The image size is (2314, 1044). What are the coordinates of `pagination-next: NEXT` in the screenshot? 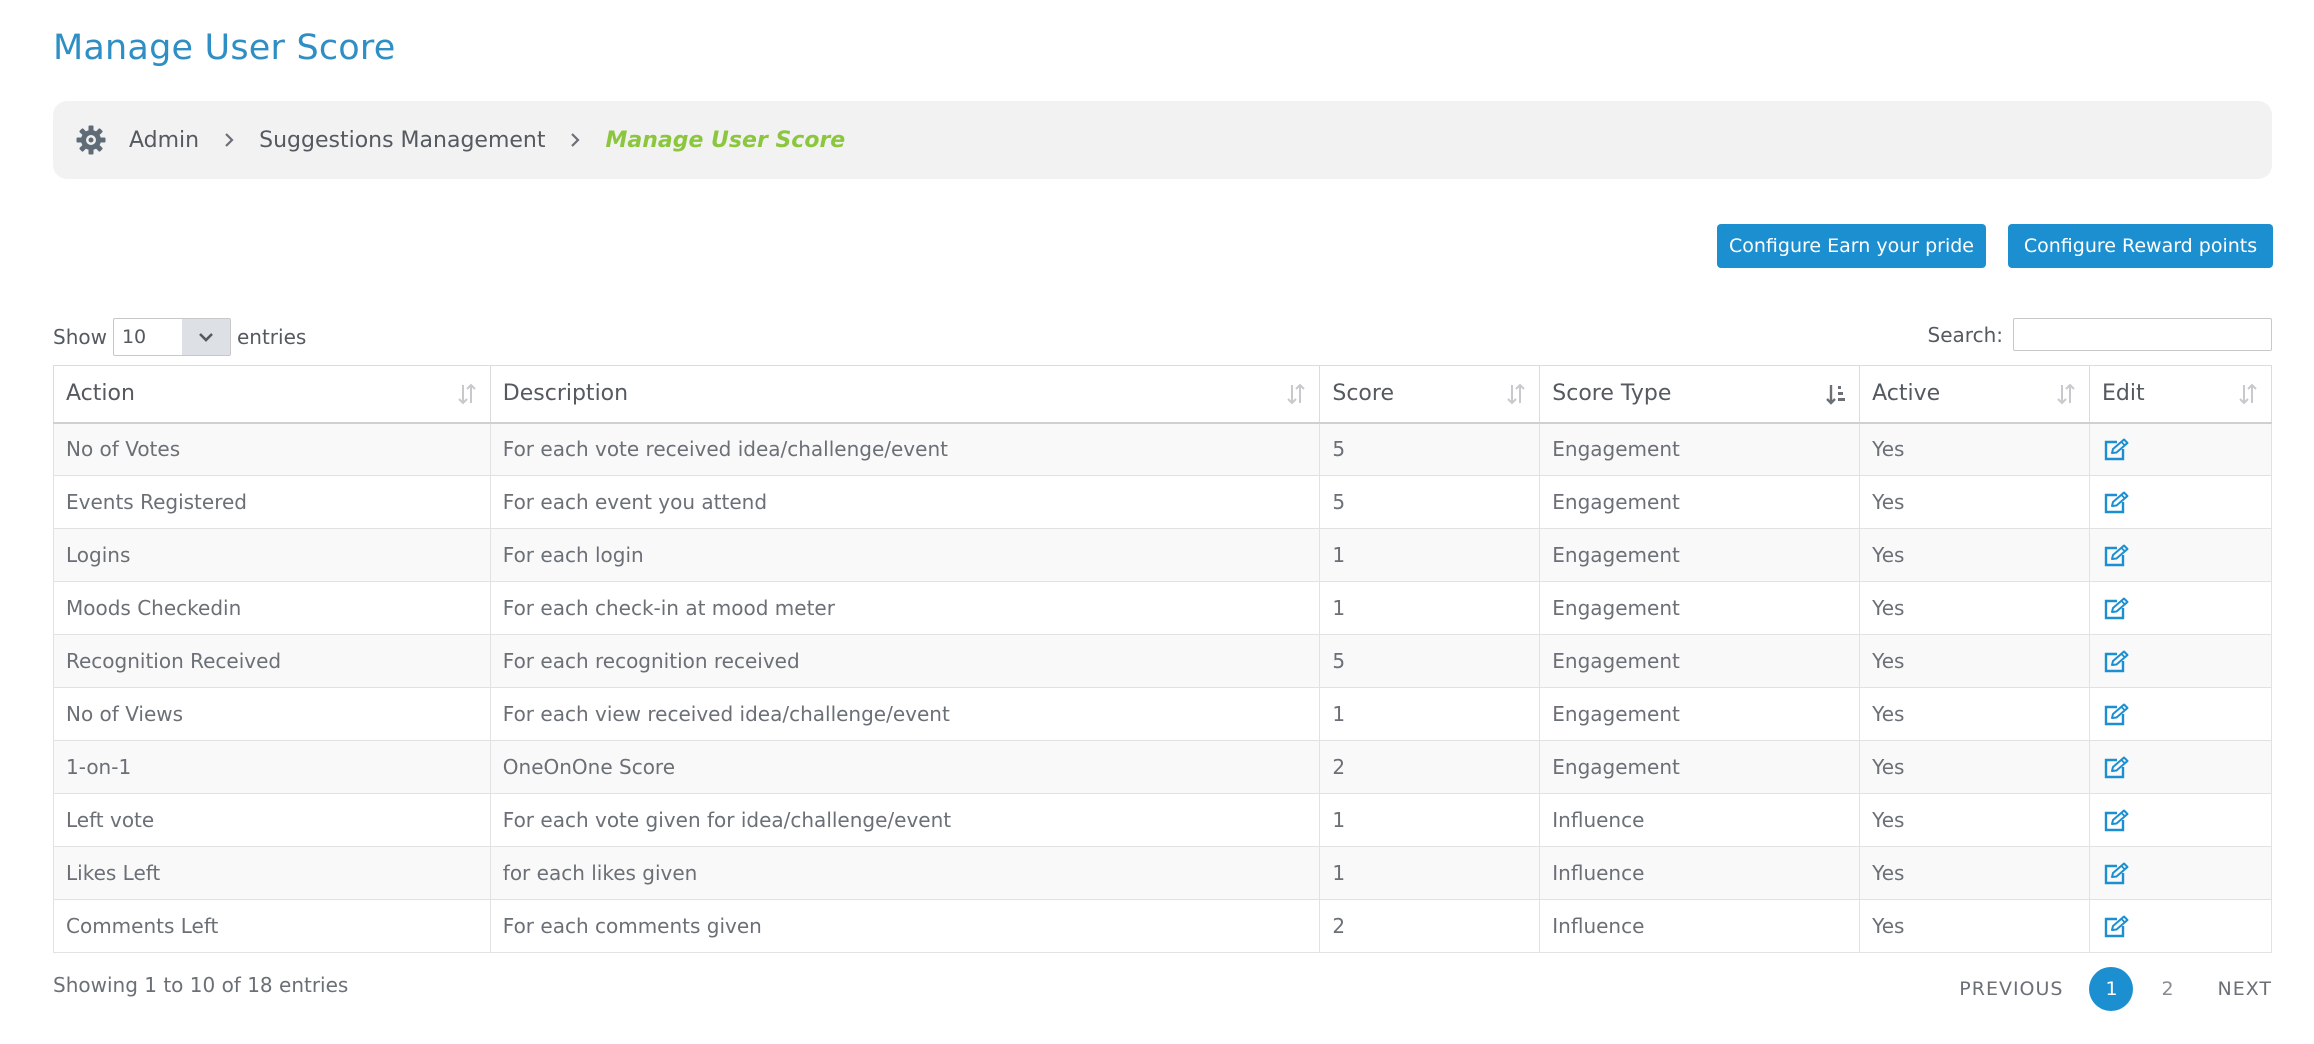 It's located at (2244, 989).